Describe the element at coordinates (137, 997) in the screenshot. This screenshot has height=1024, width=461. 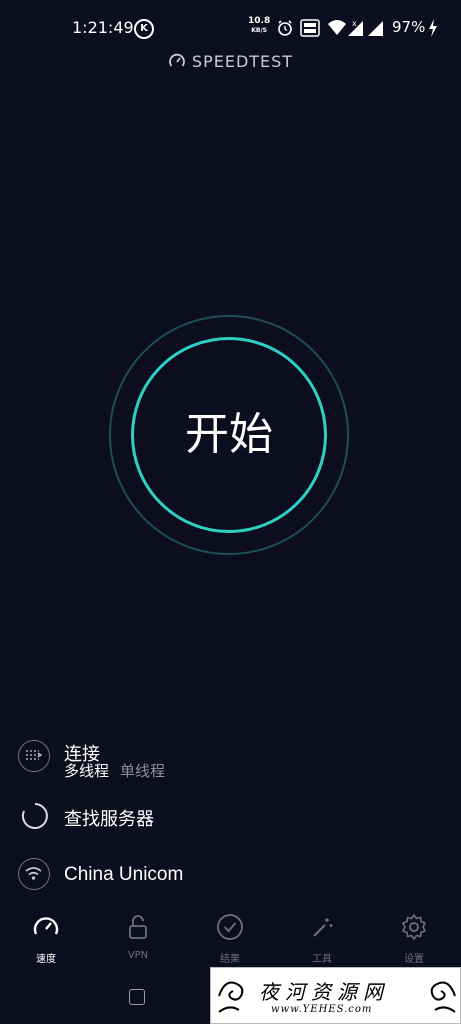
I see `recent-apps-button` at that location.